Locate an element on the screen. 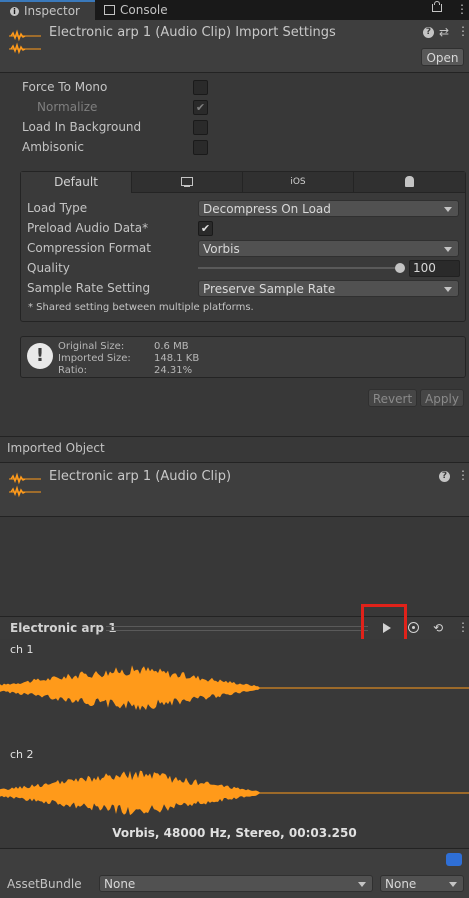  assetbundle-footer: AssetBundle None None is located at coordinates (234, 873).